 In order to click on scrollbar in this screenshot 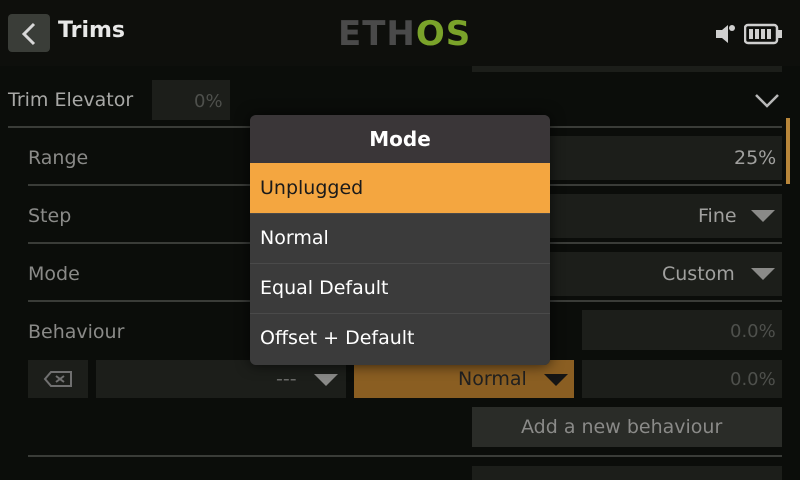, I will do `click(788, 151)`.